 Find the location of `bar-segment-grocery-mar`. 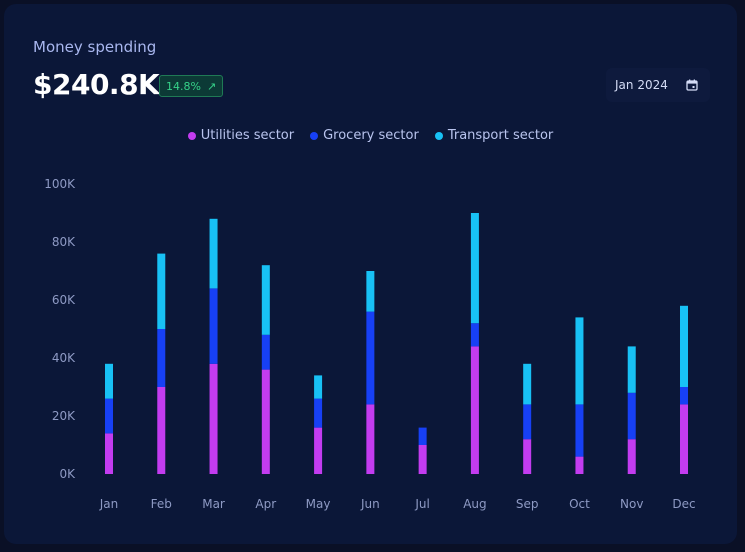

bar-segment-grocery-mar is located at coordinates (213, 326).